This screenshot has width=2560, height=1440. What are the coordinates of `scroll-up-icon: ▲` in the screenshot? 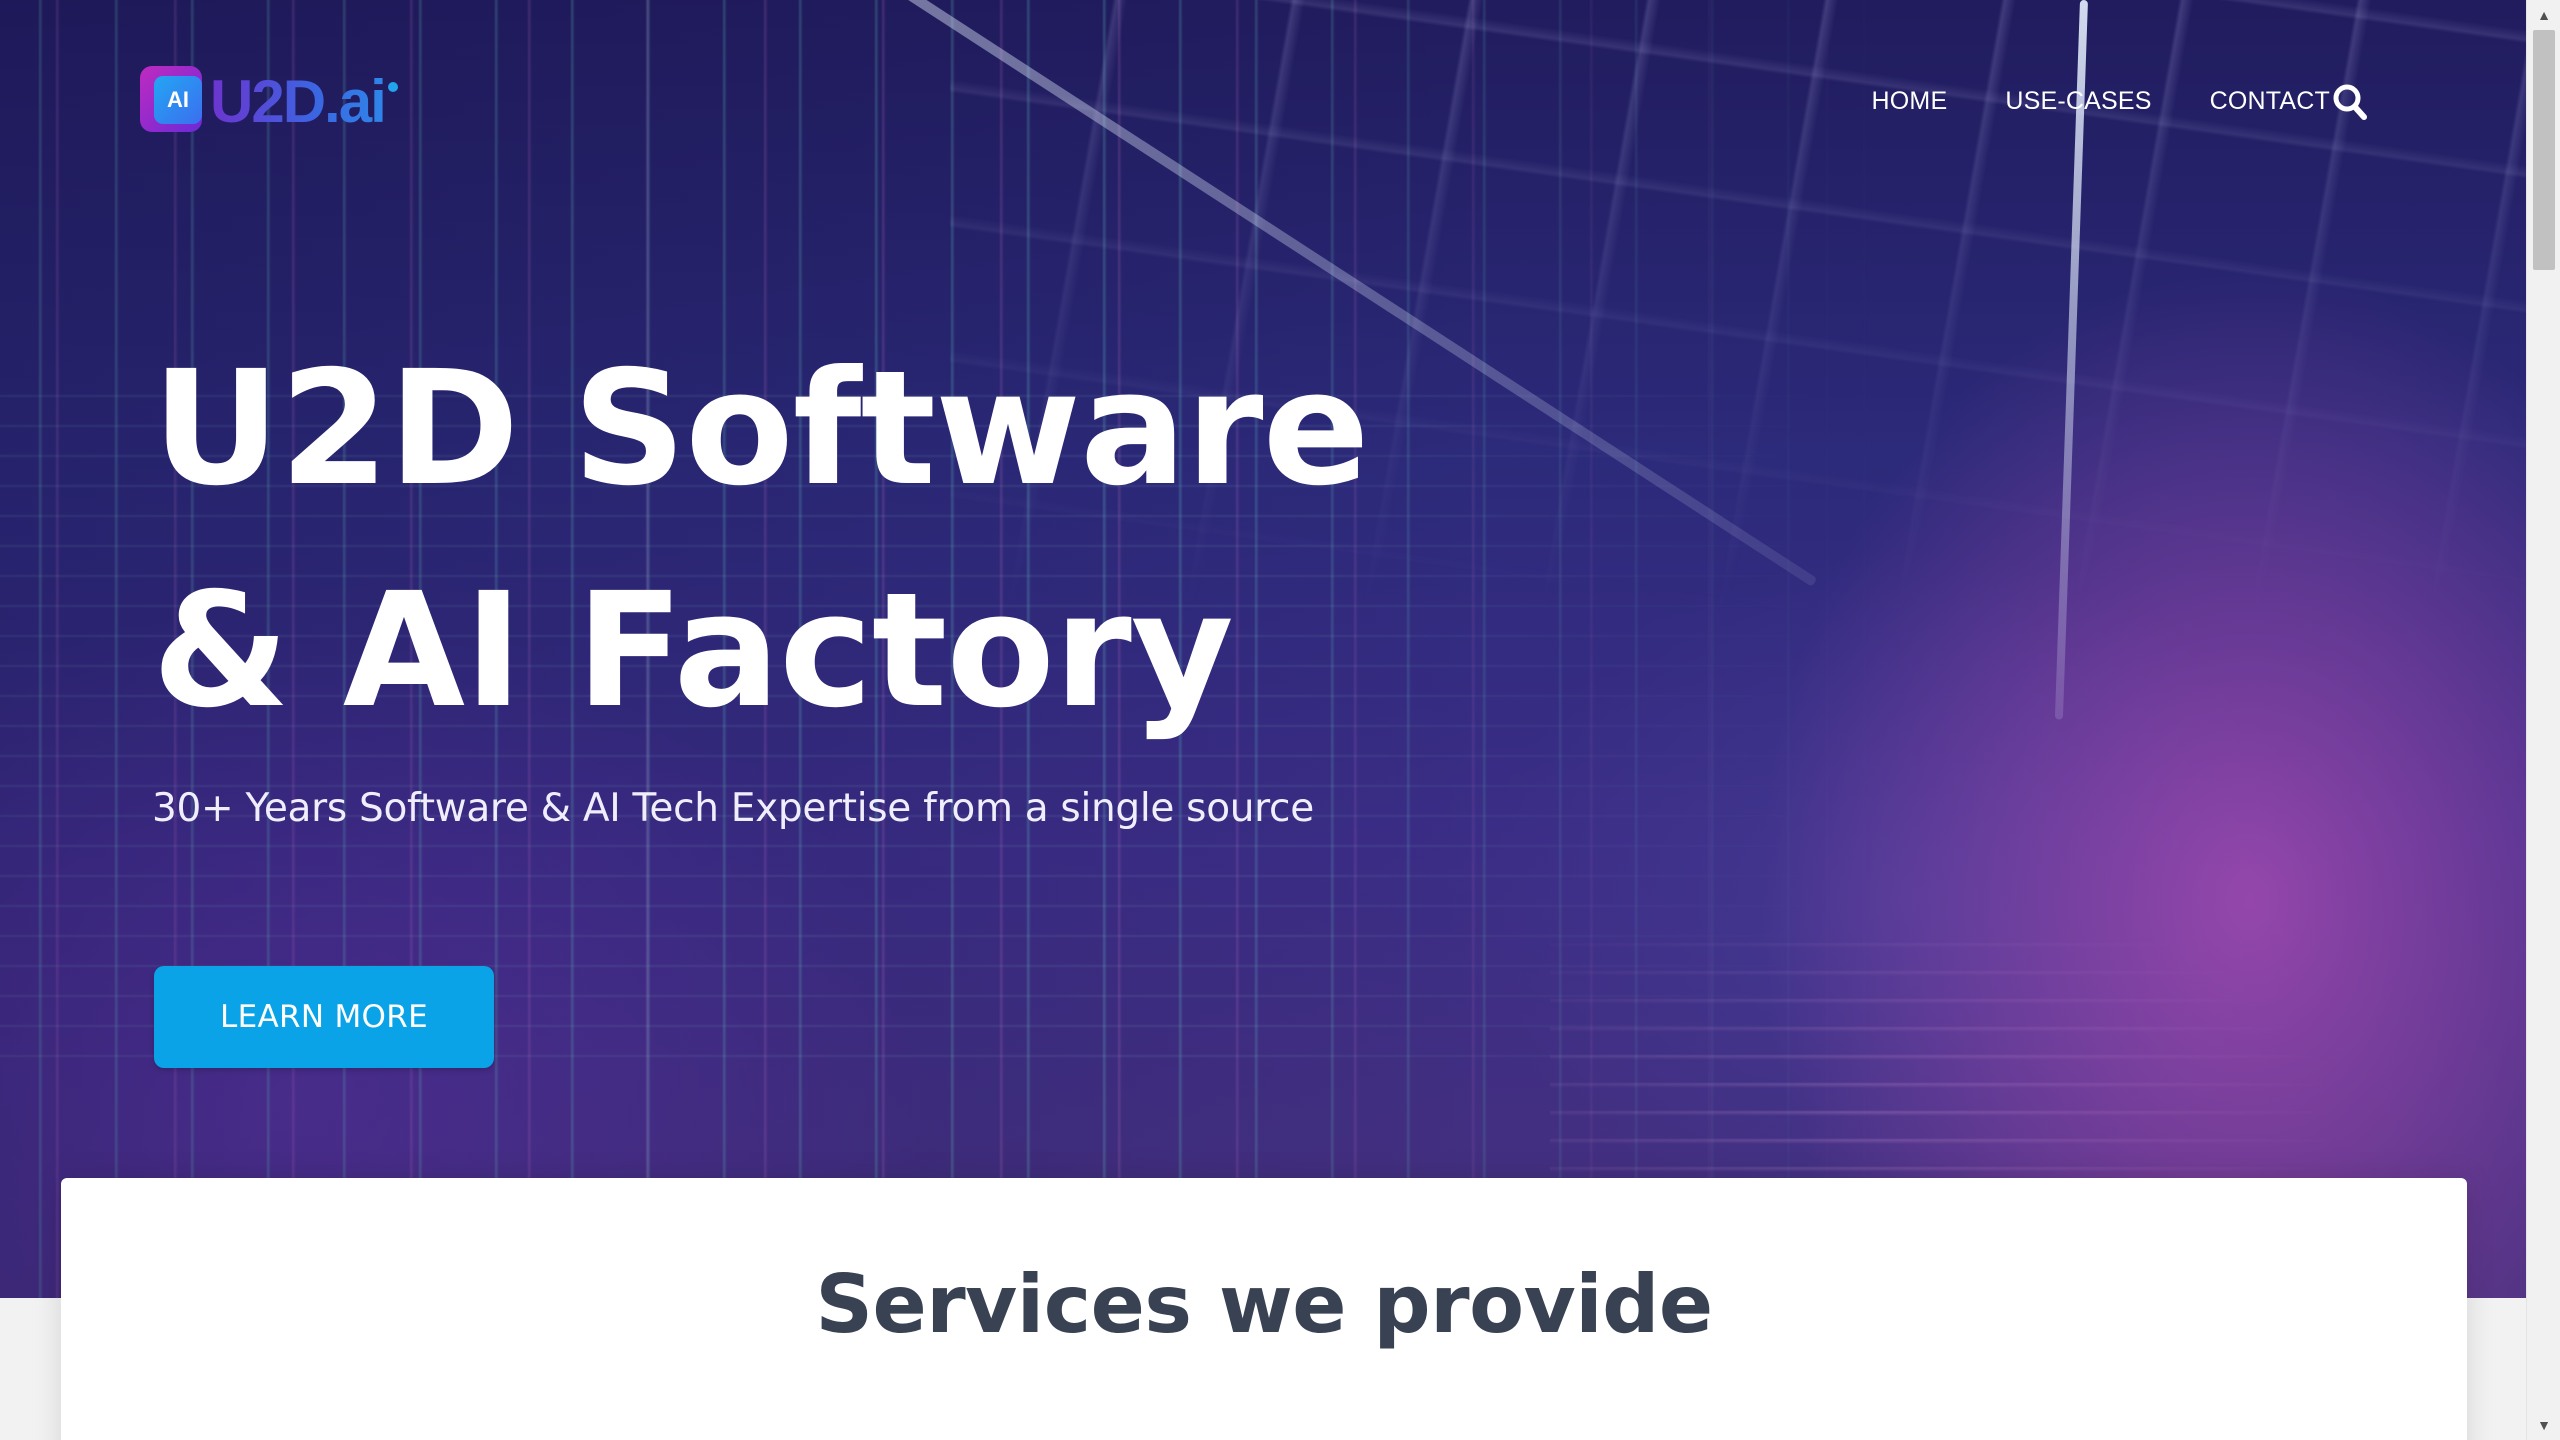 It's located at (2543, 15).